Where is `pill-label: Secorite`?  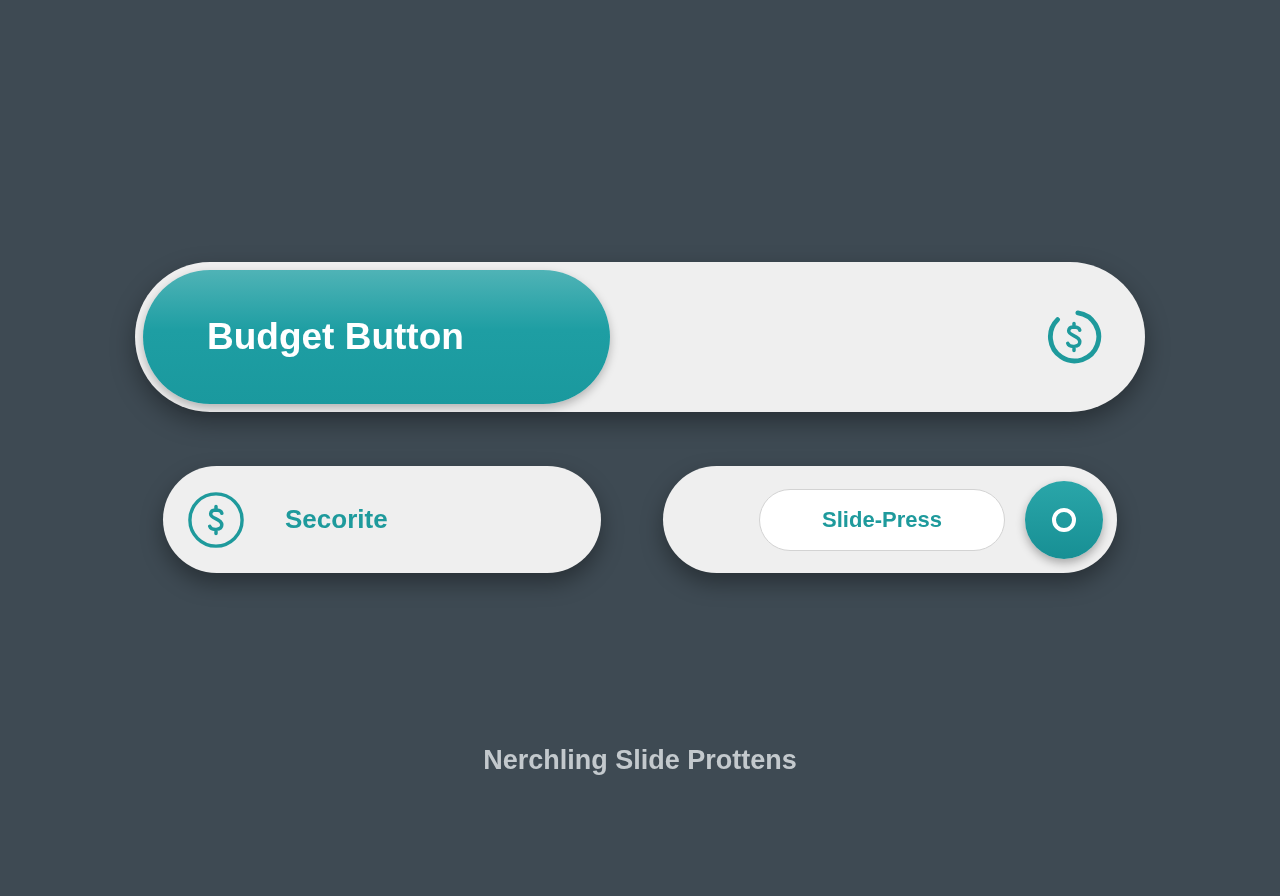
pill-label: Secorite is located at coordinates (336, 519).